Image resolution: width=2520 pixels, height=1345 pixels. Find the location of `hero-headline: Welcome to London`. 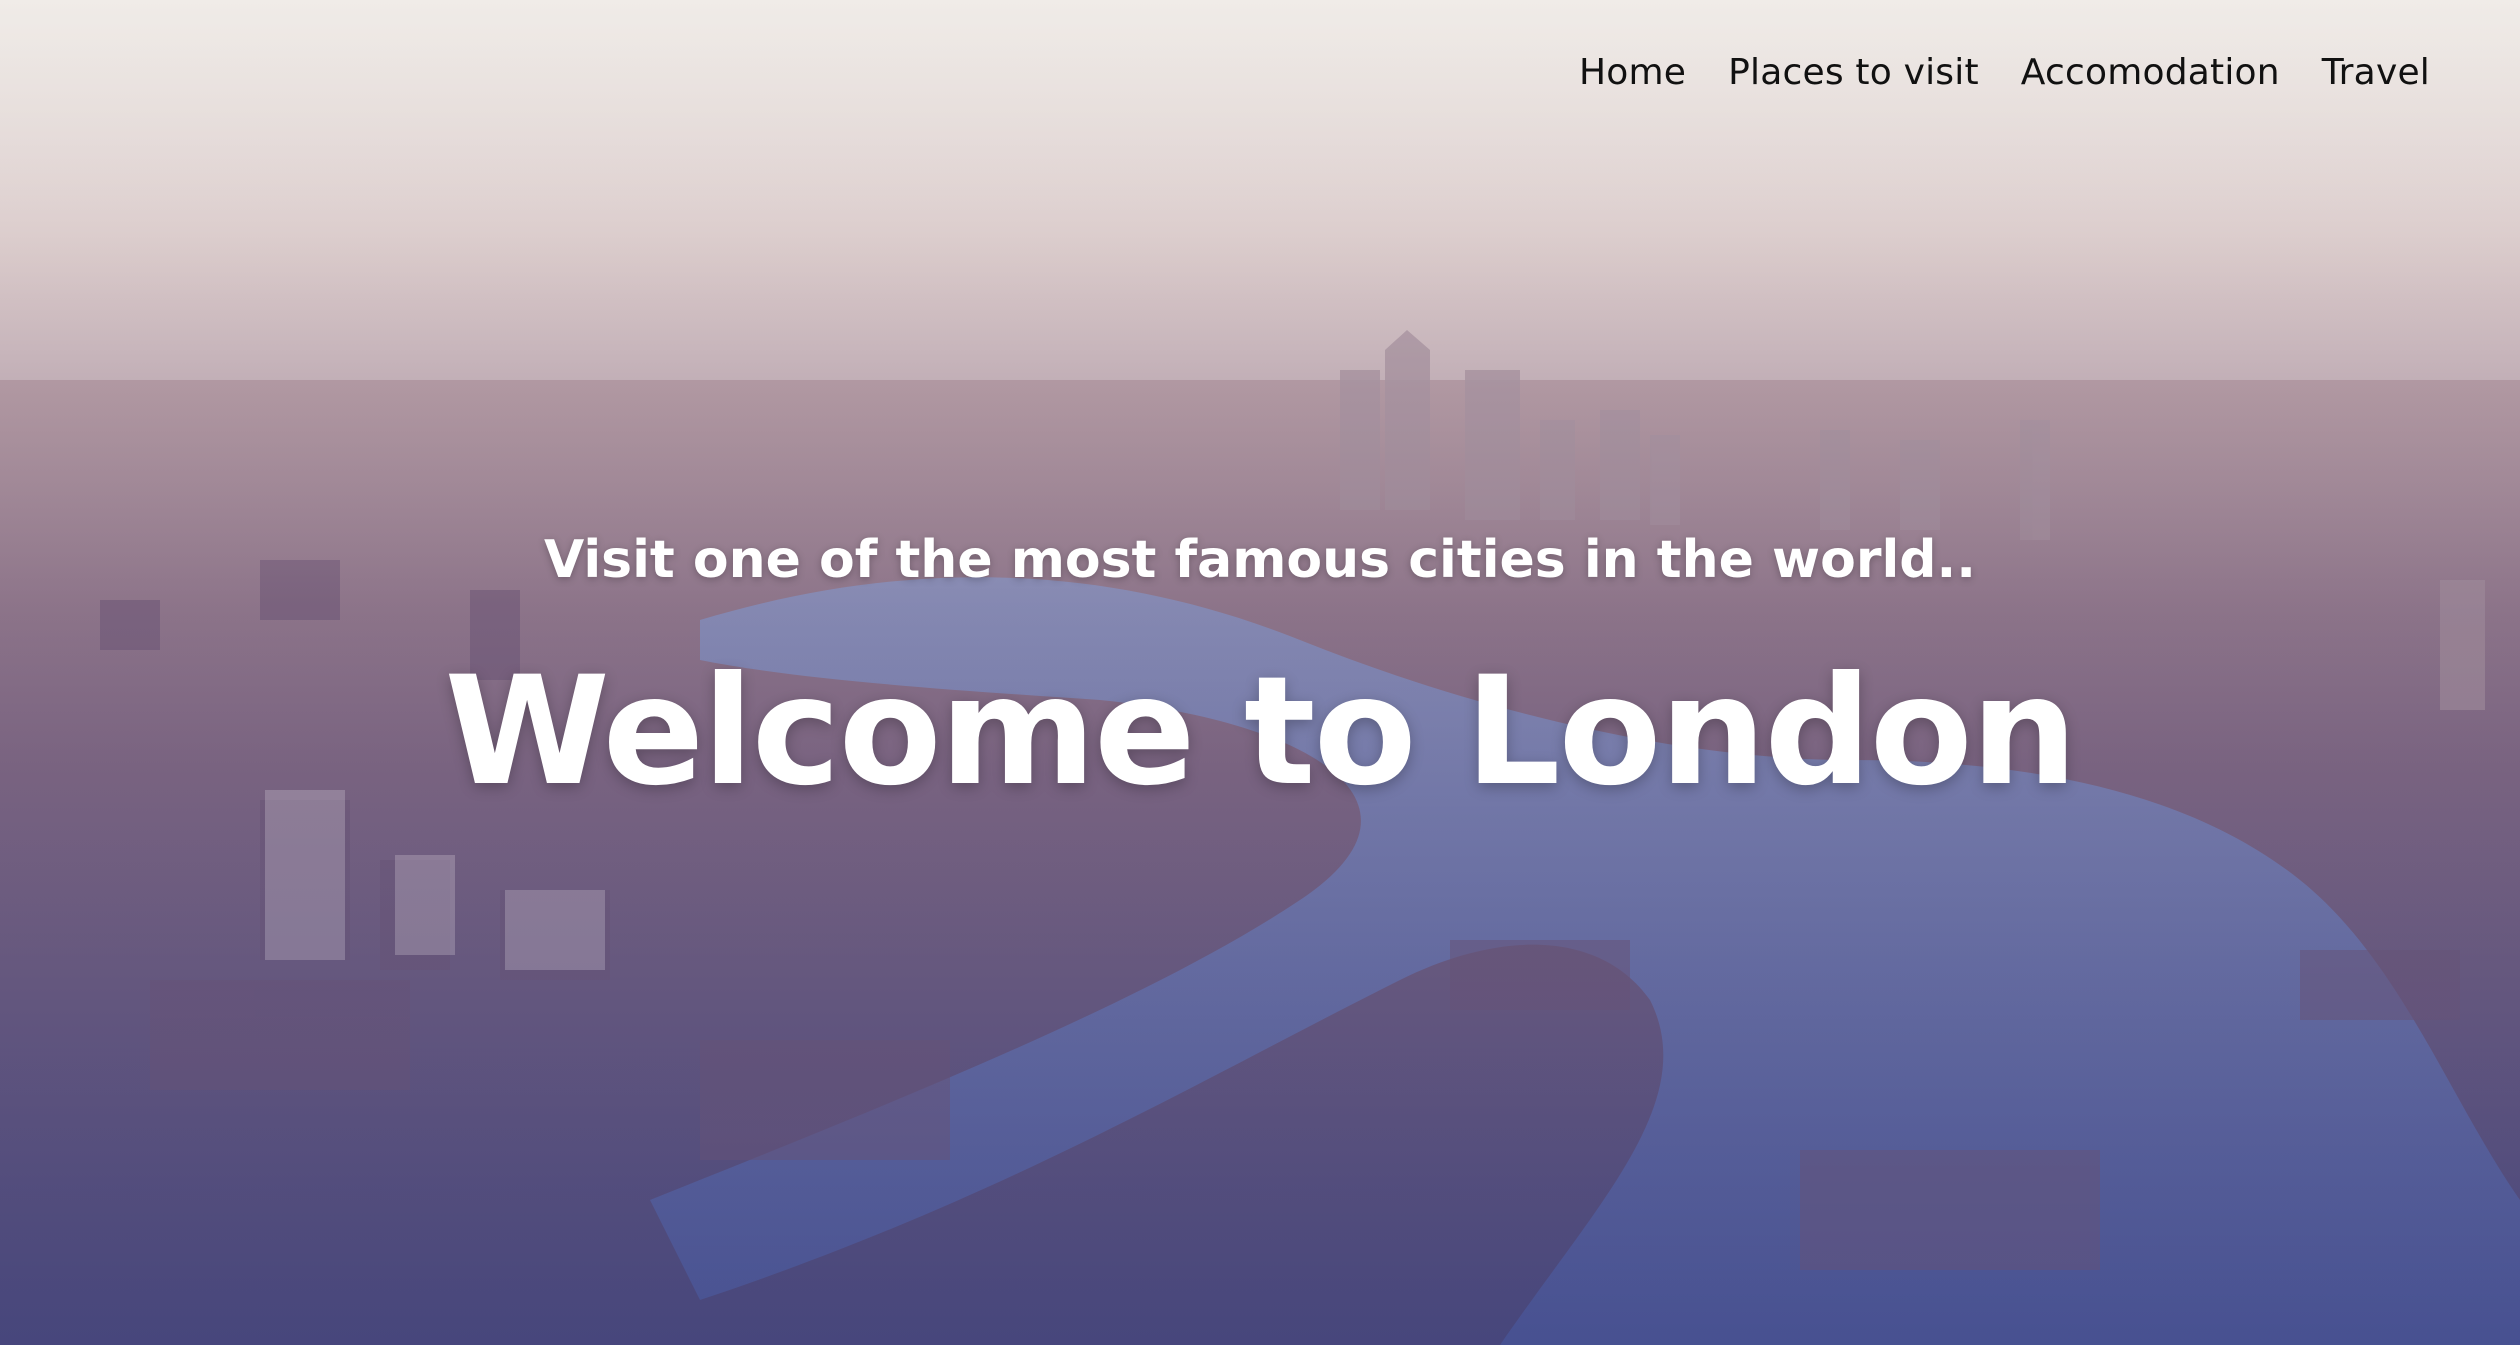

hero-headline: Welcome to London is located at coordinates (1260, 732).